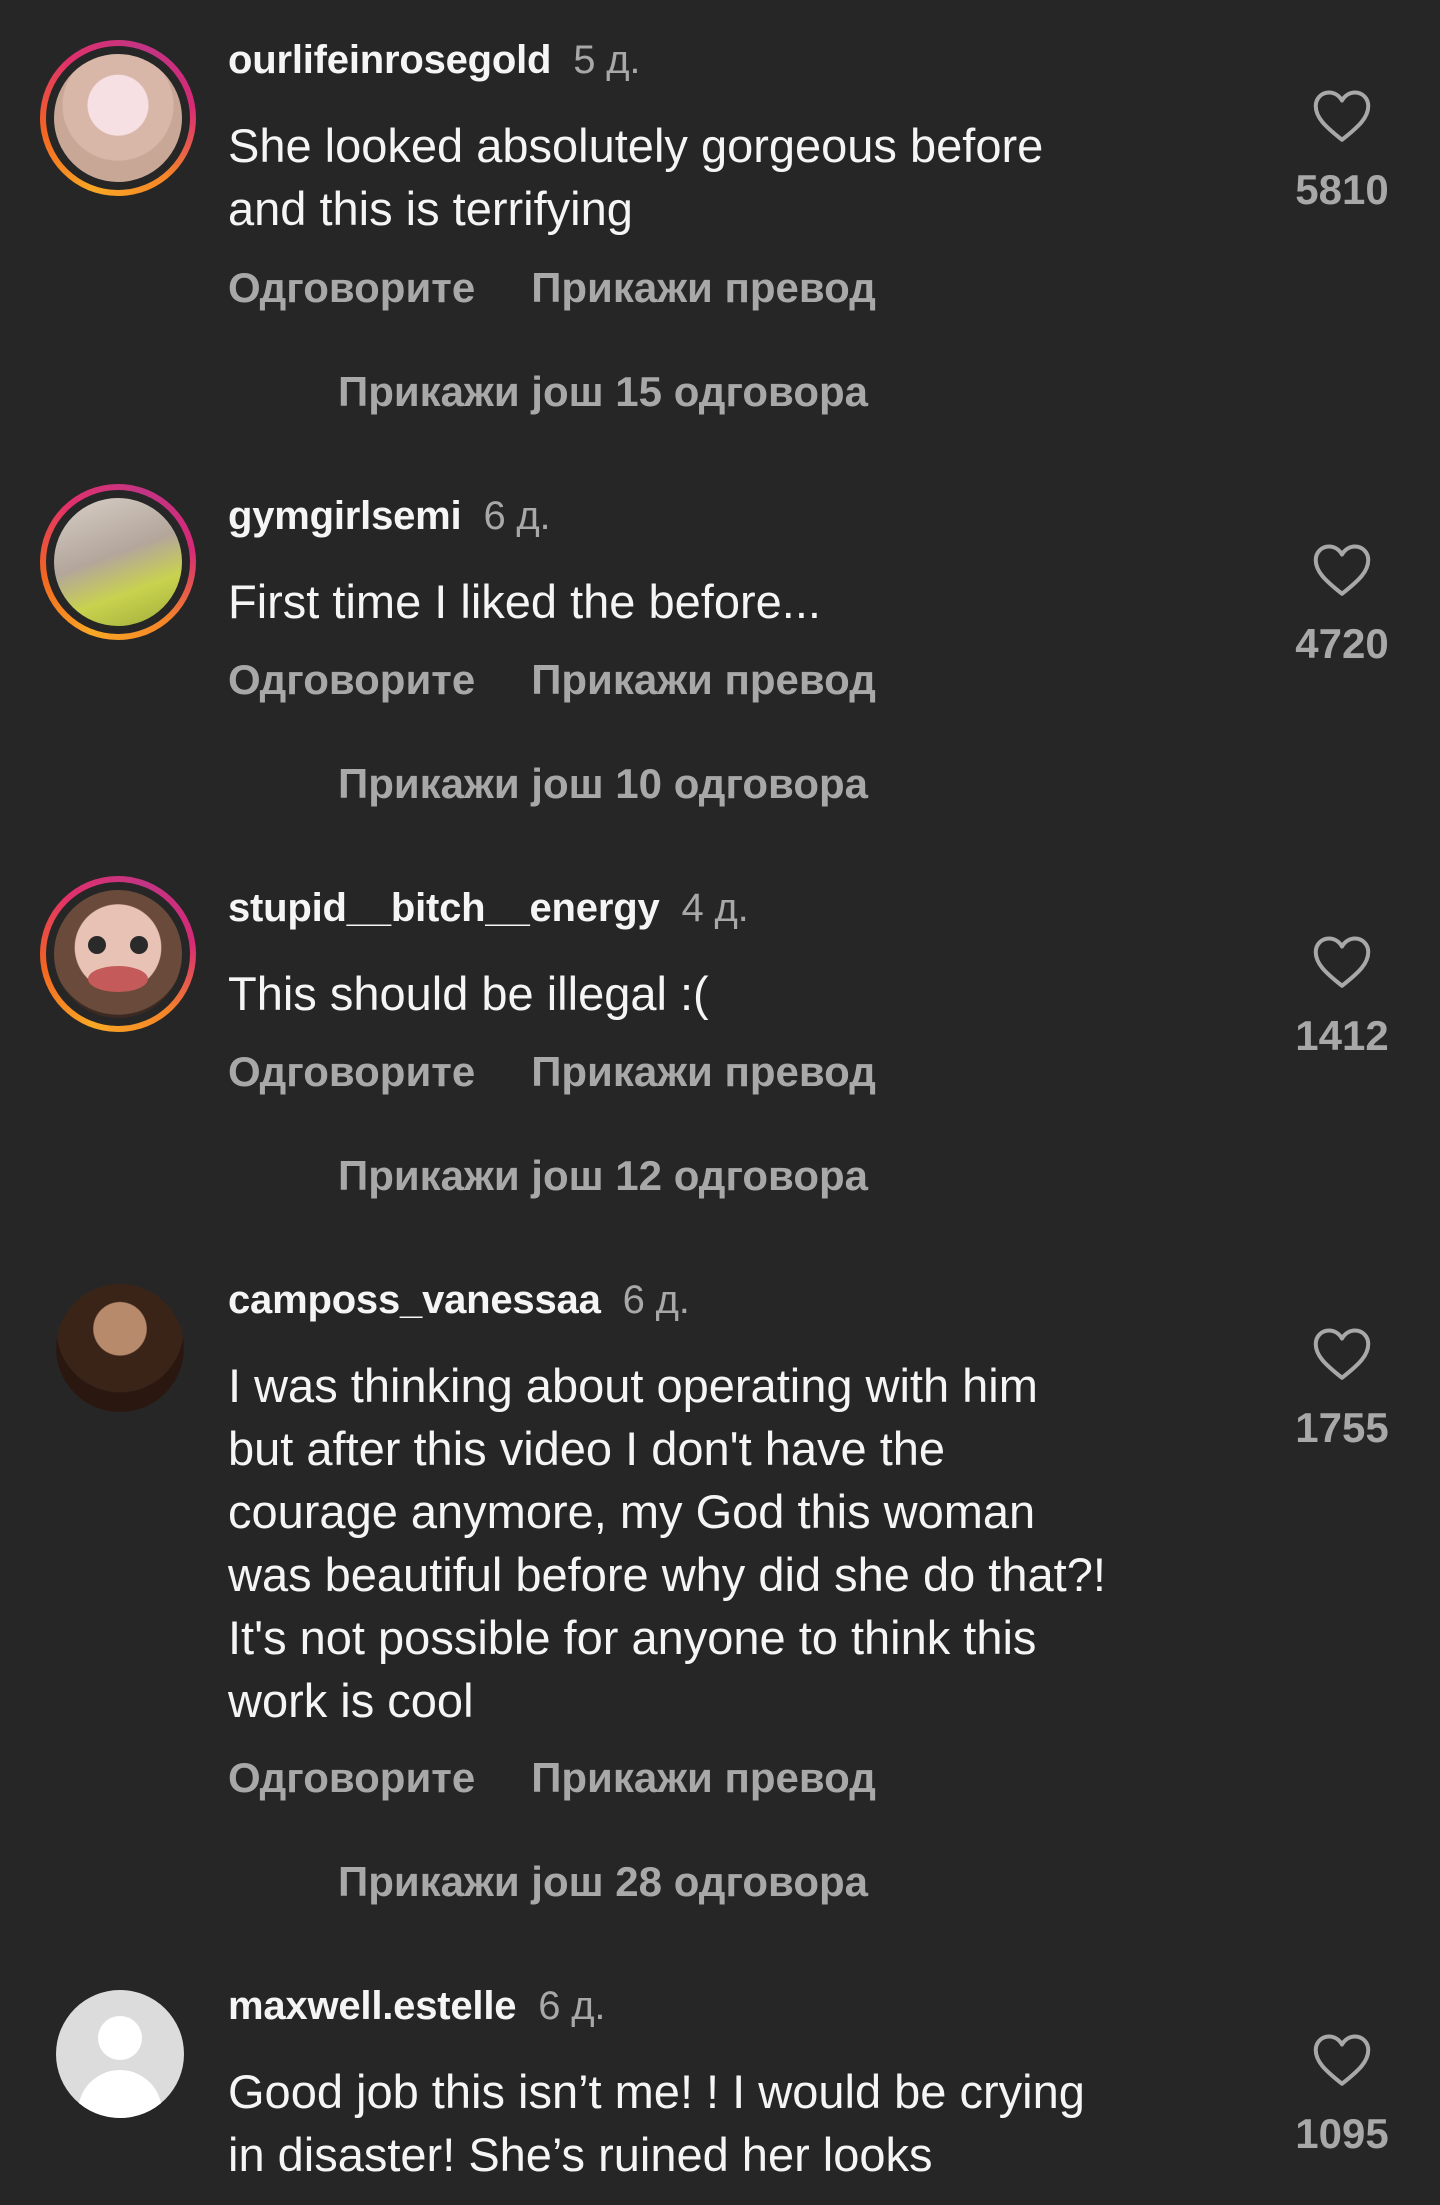  What do you see at coordinates (1342, 1035) in the screenshot?
I see `like-count: 1412` at bounding box center [1342, 1035].